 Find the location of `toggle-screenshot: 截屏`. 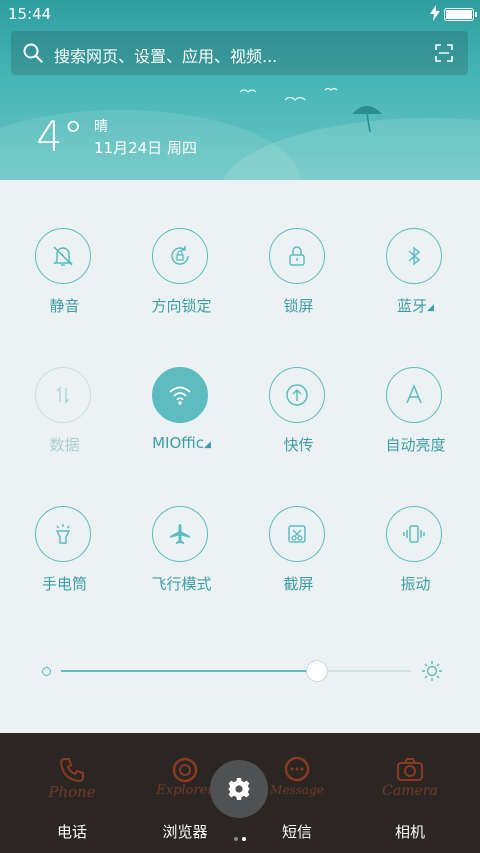

toggle-screenshot: 截屏 is located at coordinates (298, 525).